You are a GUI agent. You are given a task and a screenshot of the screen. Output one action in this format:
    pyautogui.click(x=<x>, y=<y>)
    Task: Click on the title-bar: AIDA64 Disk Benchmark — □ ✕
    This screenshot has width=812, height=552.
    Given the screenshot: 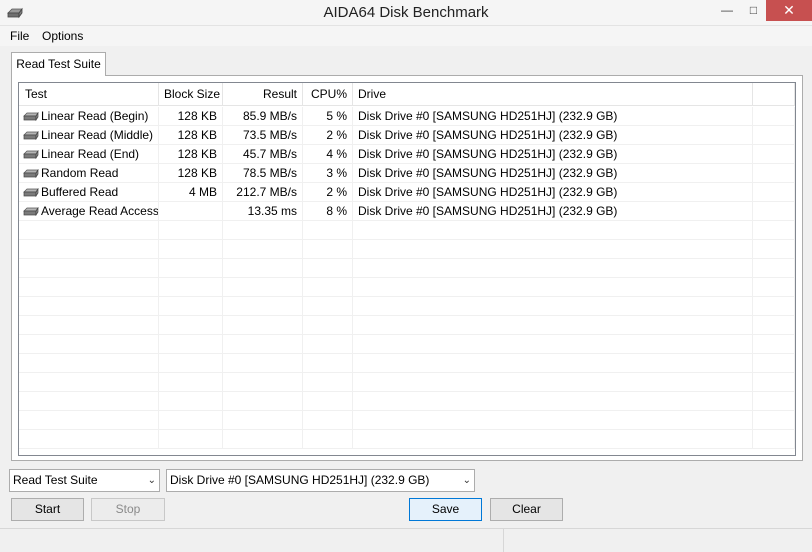 What is the action you would take?
    pyautogui.click(x=406, y=13)
    